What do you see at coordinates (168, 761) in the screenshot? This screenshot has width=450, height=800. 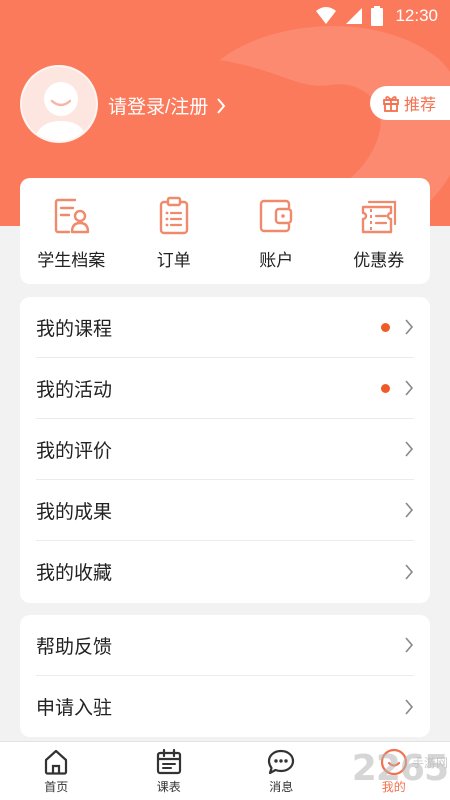 I see `calendar-icon` at bounding box center [168, 761].